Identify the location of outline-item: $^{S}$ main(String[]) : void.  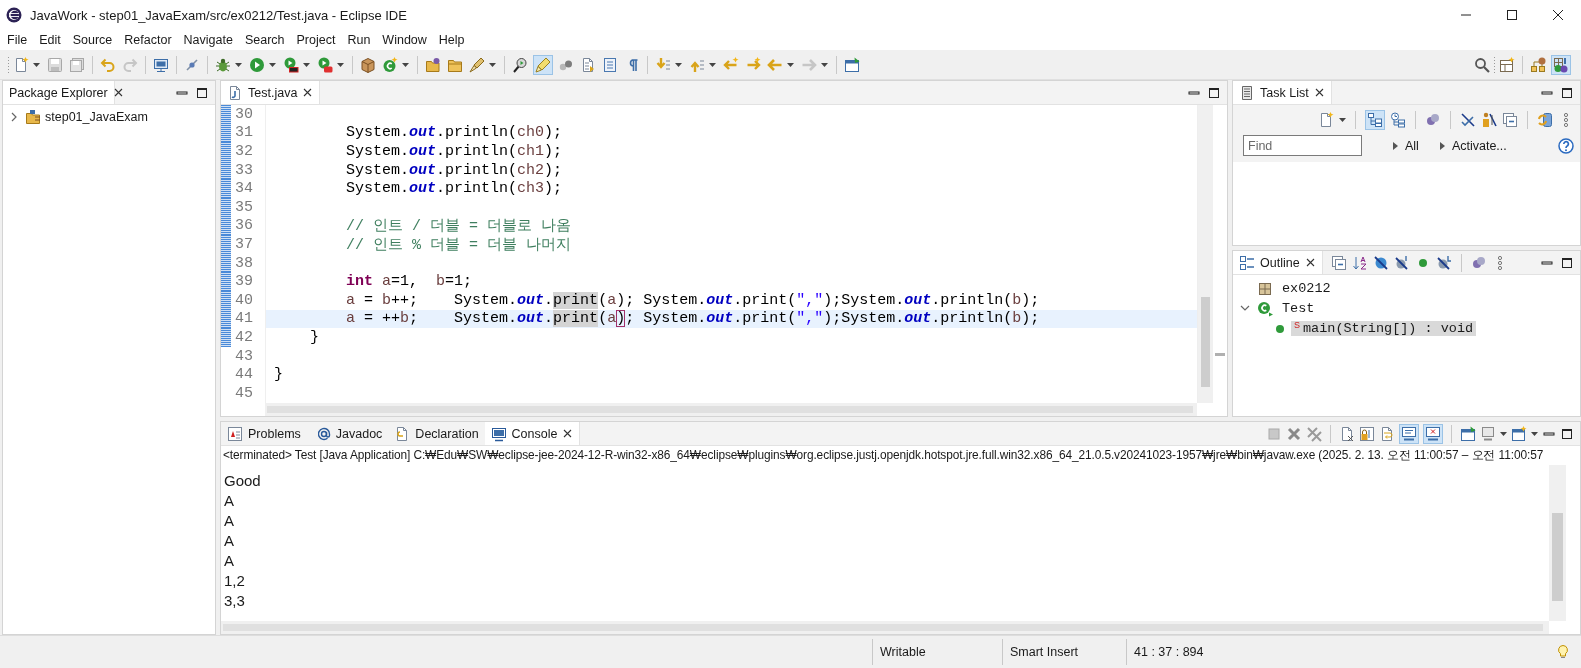
(1384, 328).